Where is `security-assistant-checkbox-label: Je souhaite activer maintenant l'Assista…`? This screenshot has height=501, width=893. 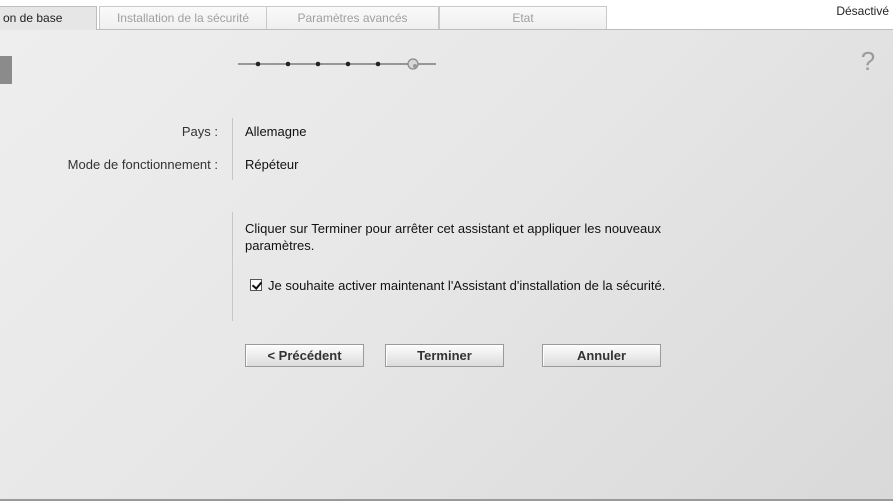
security-assistant-checkbox-label: Je souhaite activer maintenant l'Assista… is located at coordinates (466, 285).